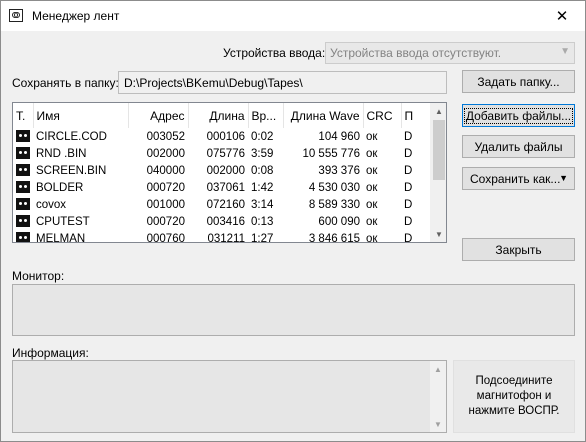  What do you see at coordinates (323, 115) in the screenshot?
I see `column-header-wave-length: Длина Wave` at bounding box center [323, 115].